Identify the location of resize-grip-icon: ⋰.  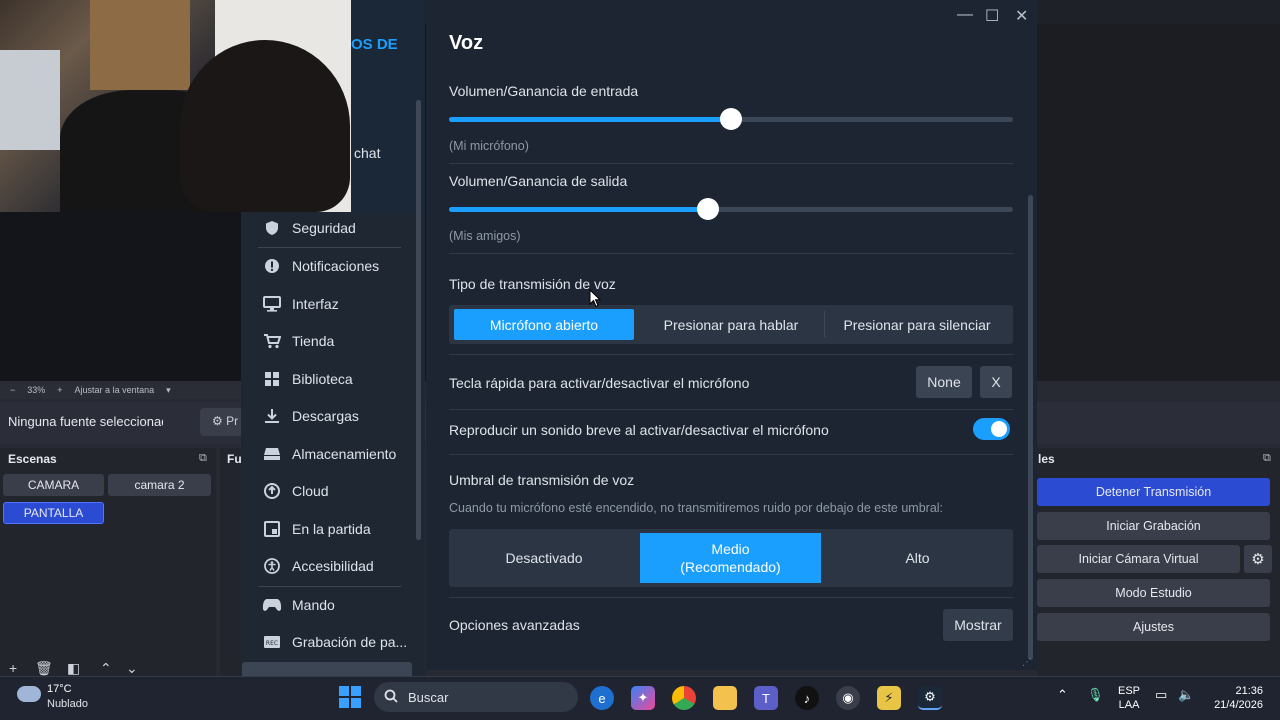
(1027, 662).